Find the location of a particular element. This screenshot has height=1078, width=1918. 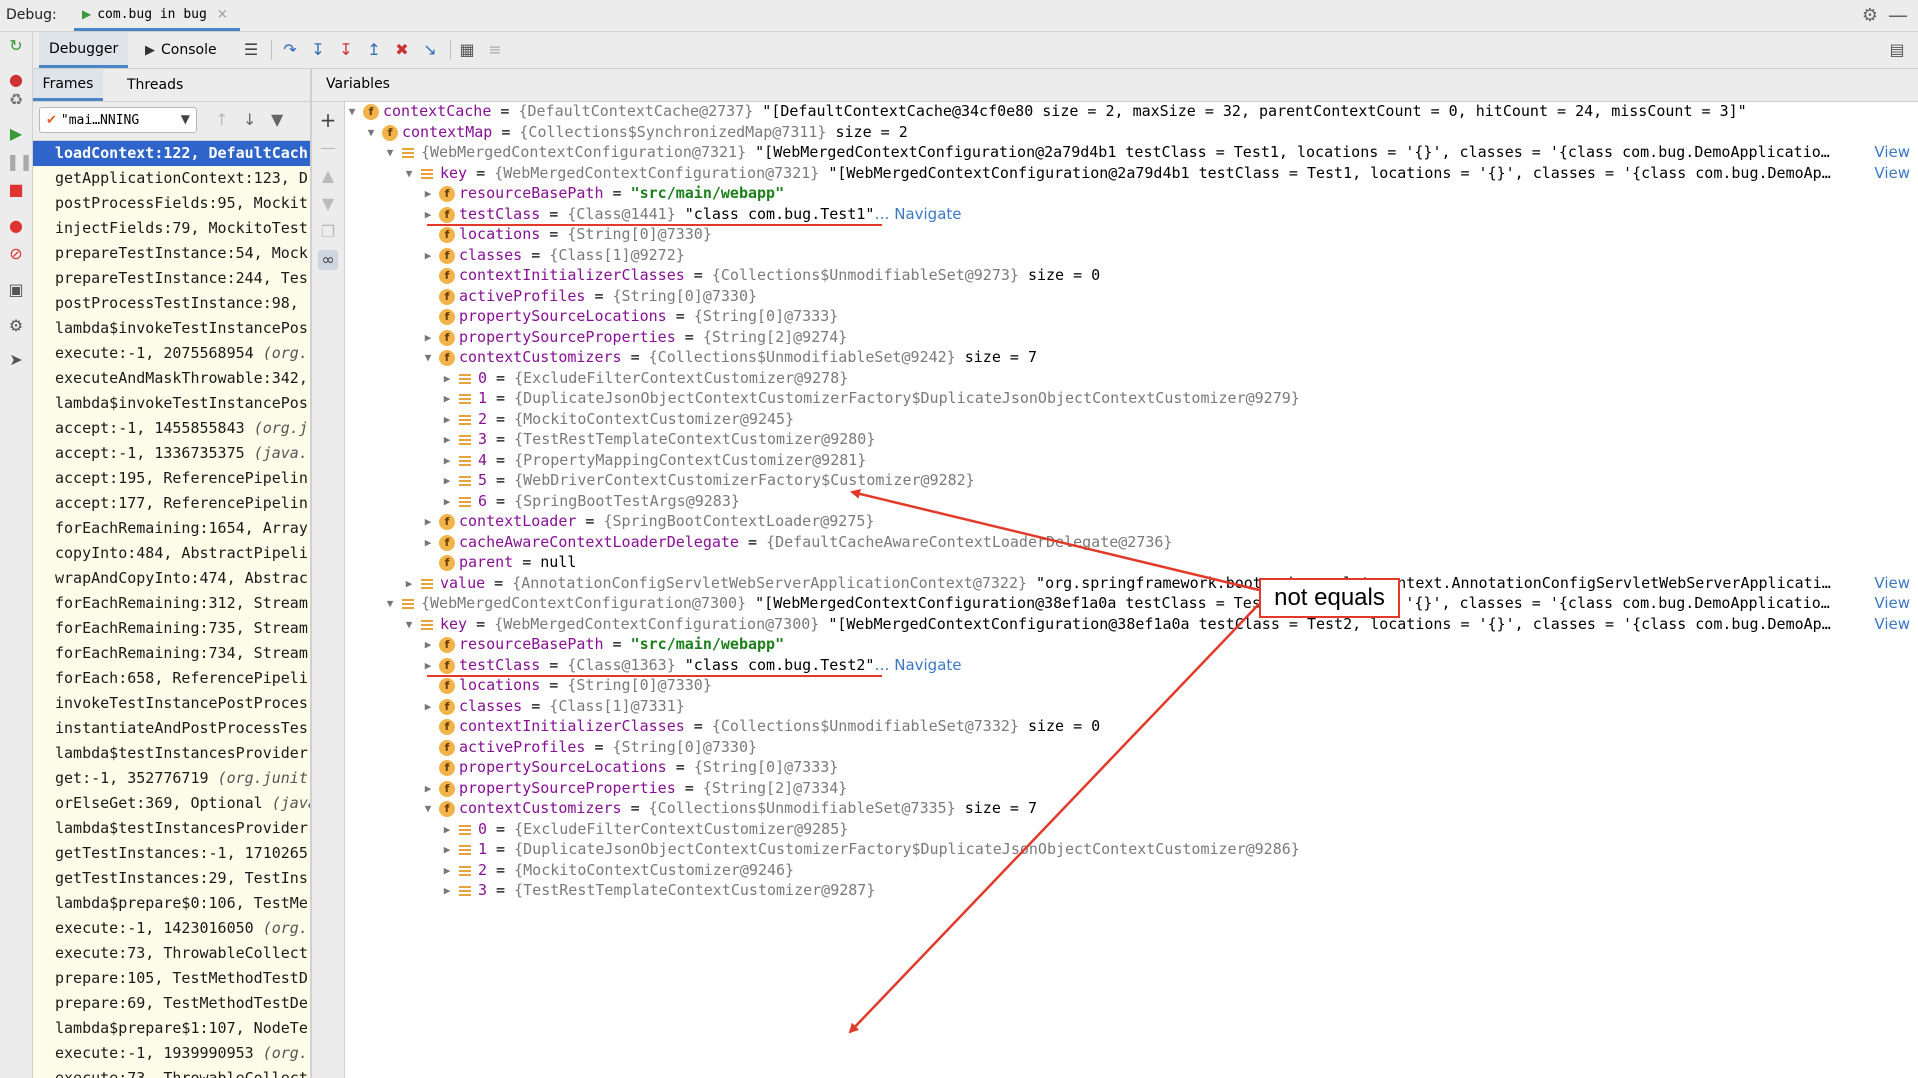

copy-icon: ❐ is located at coordinates (328, 232).